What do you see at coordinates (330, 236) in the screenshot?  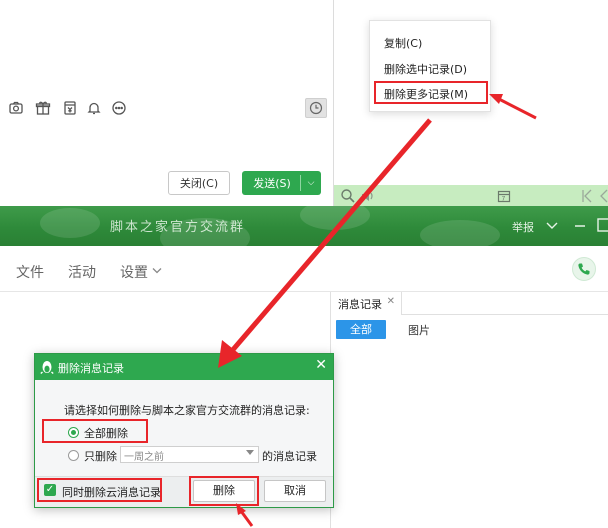 I see `annotation-arrow-dialog` at bounding box center [330, 236].